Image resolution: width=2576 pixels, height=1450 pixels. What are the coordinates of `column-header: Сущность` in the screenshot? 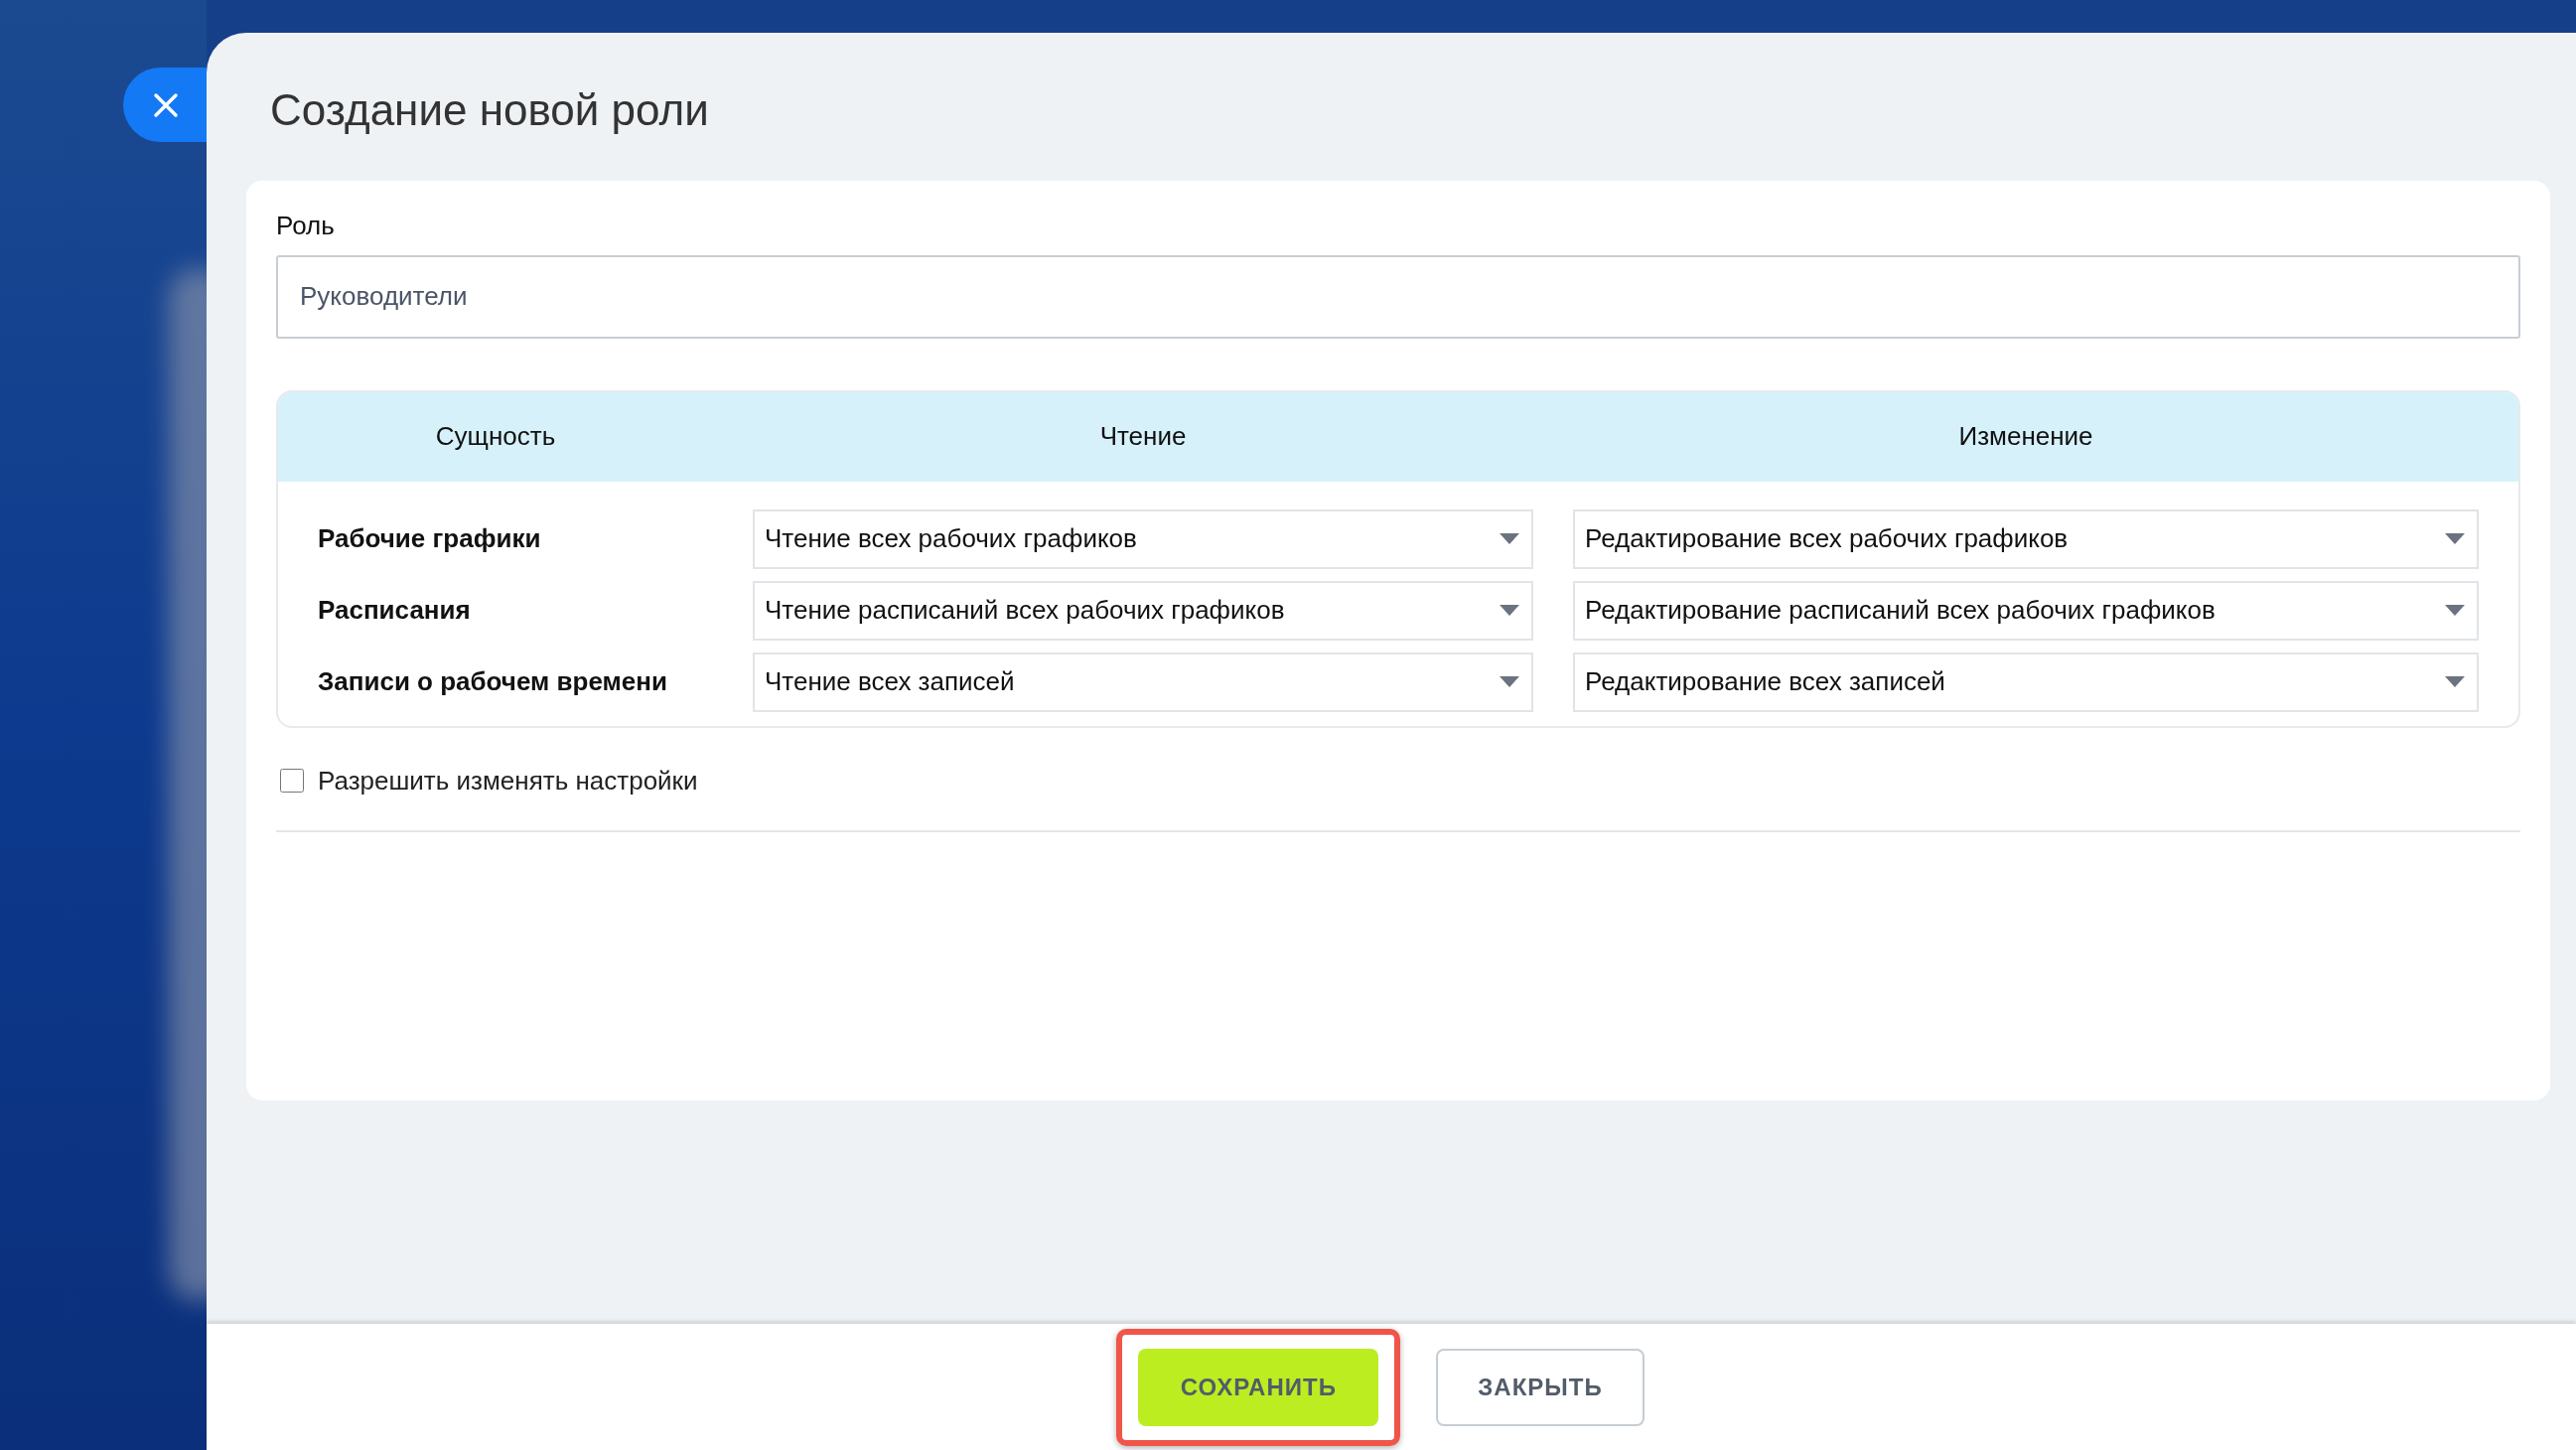 It's located at (496, 437).